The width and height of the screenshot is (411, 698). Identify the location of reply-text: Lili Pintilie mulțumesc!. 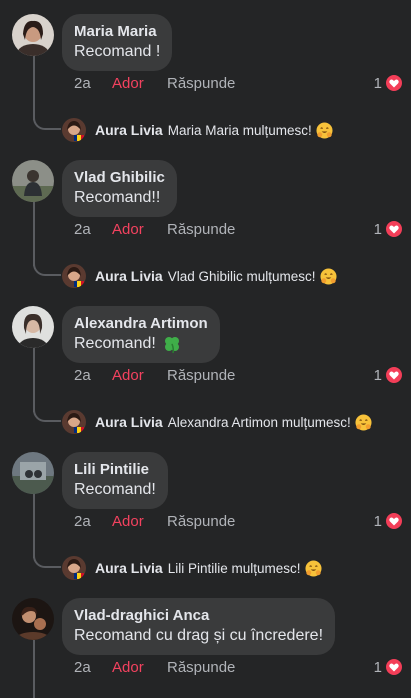
(234, 568).